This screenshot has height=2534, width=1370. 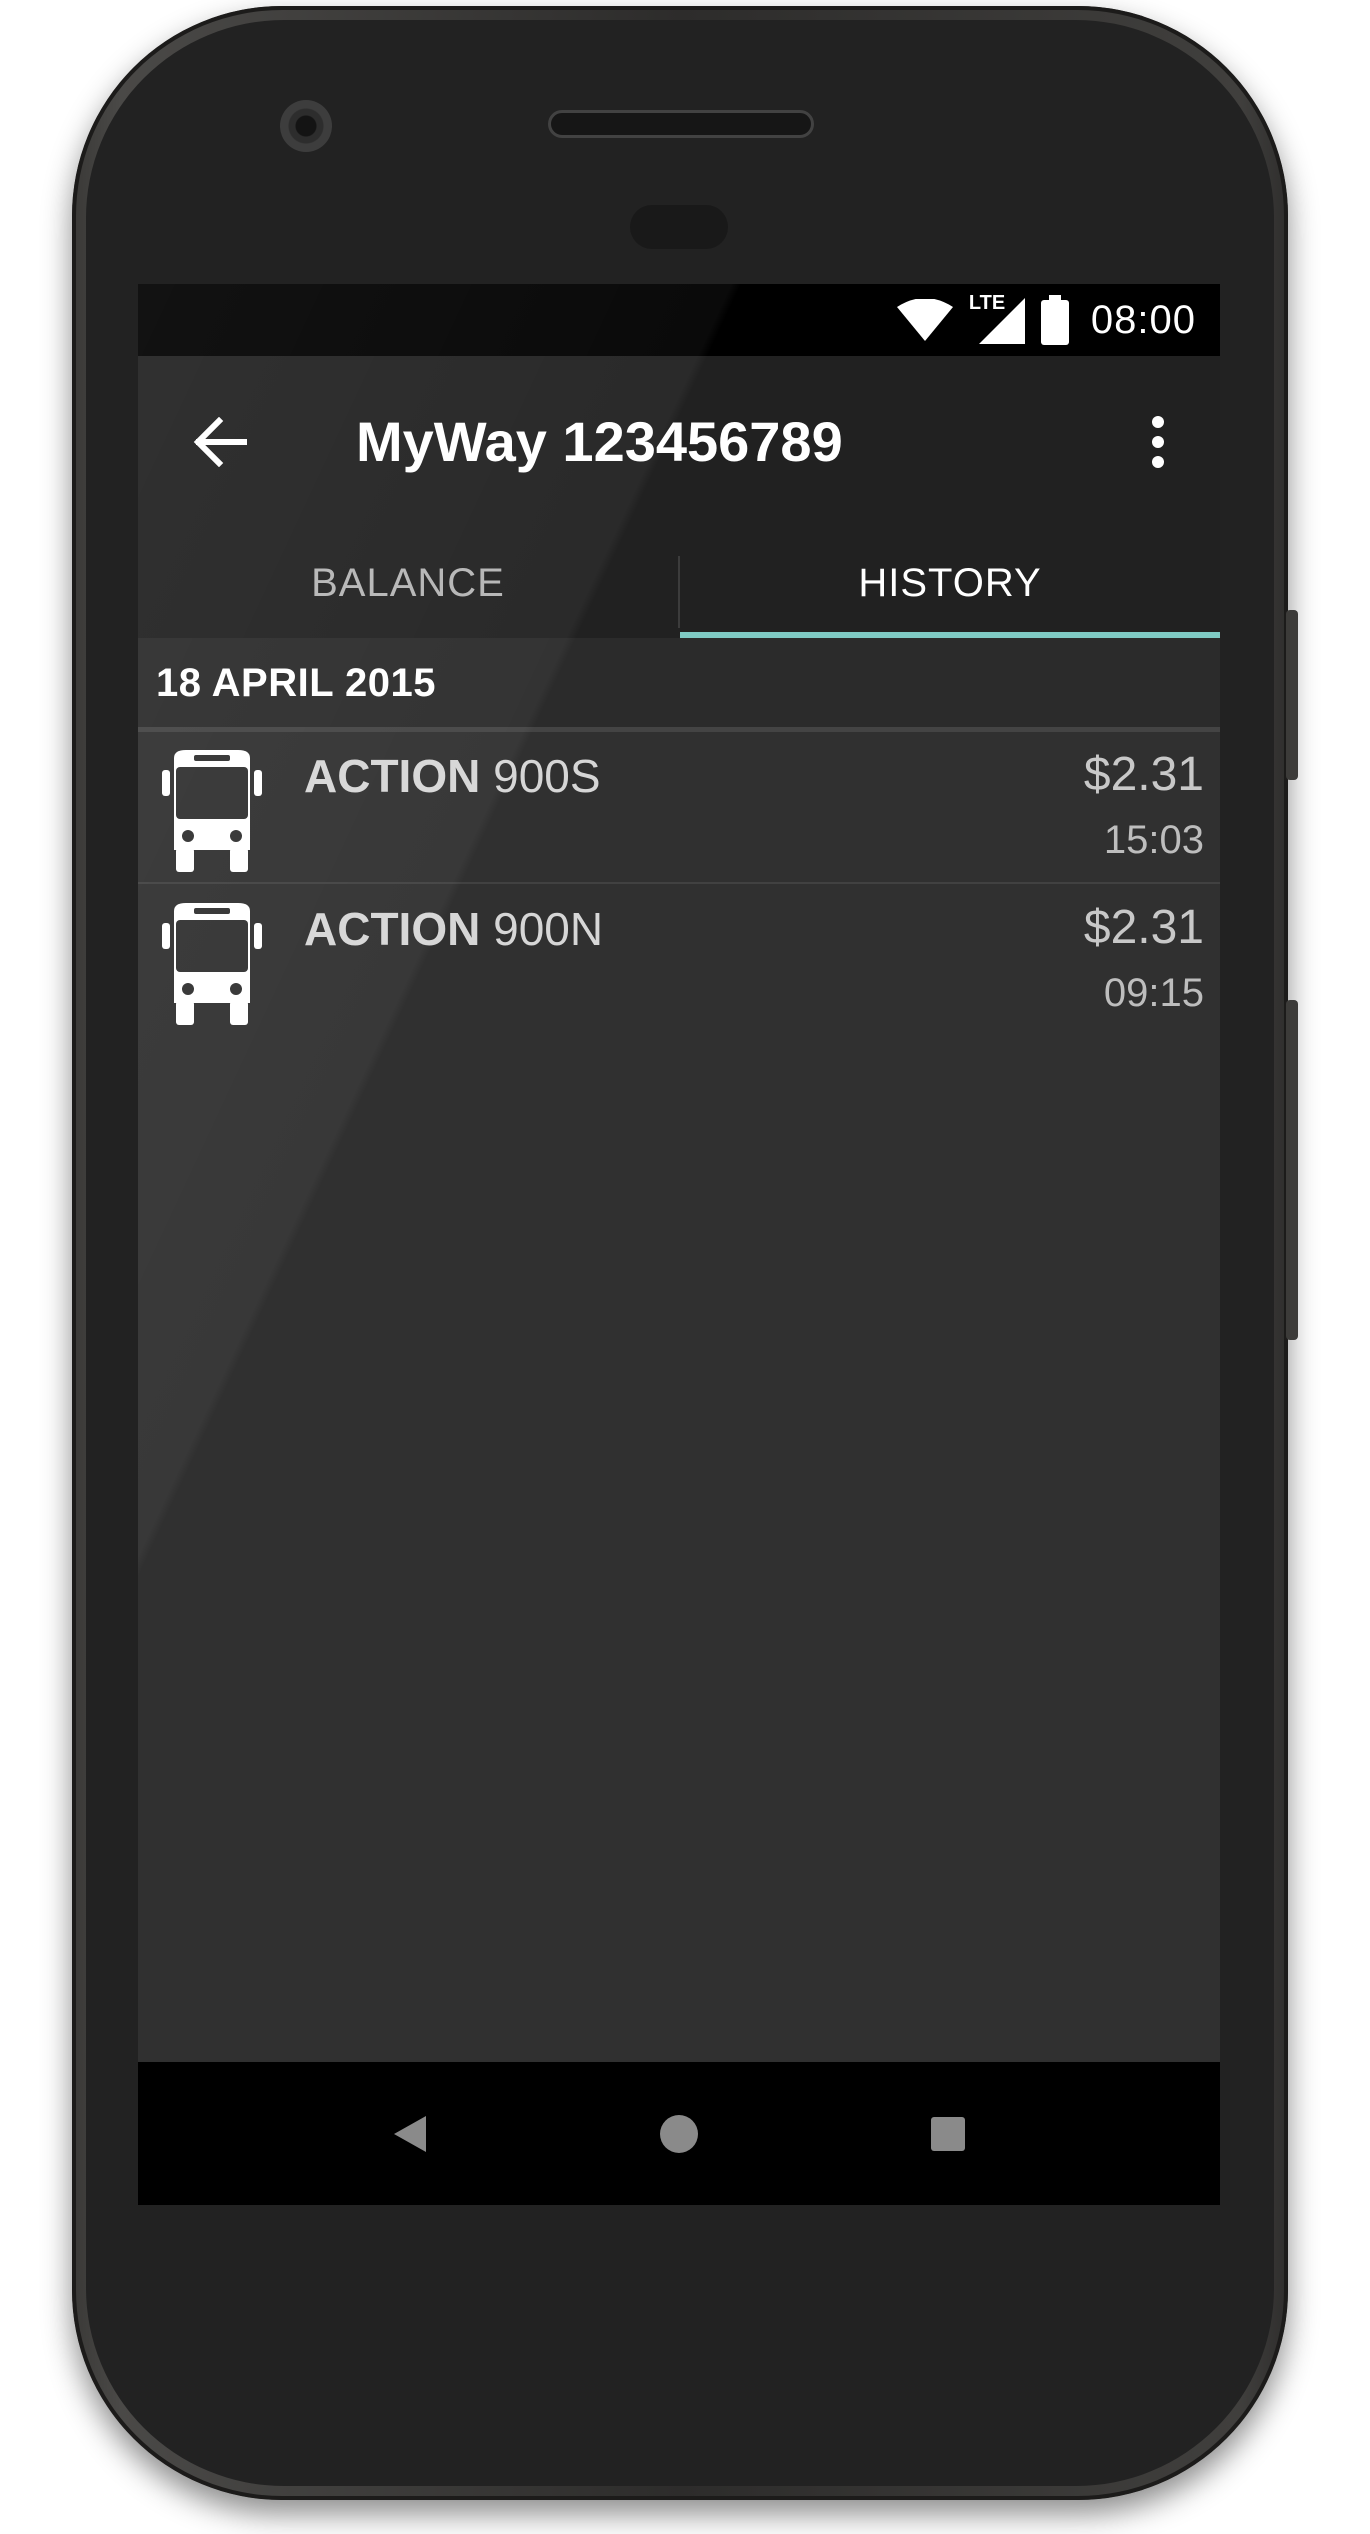 I want to click on trip-route-number: 900N, so click(x=548, y=929).